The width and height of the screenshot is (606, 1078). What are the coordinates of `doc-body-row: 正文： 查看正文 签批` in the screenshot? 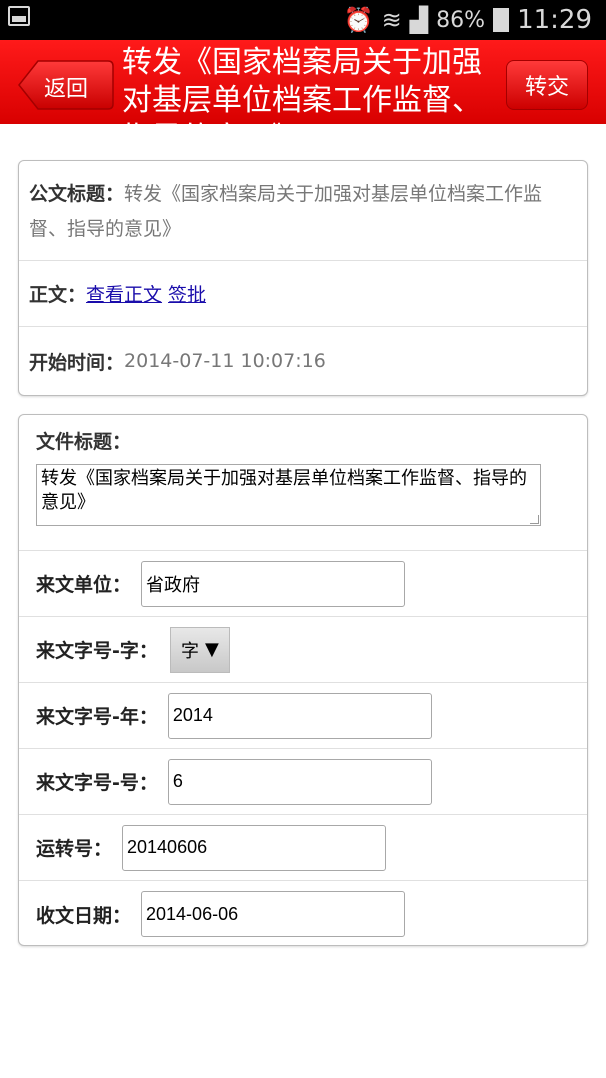 It's located at (303, 294).